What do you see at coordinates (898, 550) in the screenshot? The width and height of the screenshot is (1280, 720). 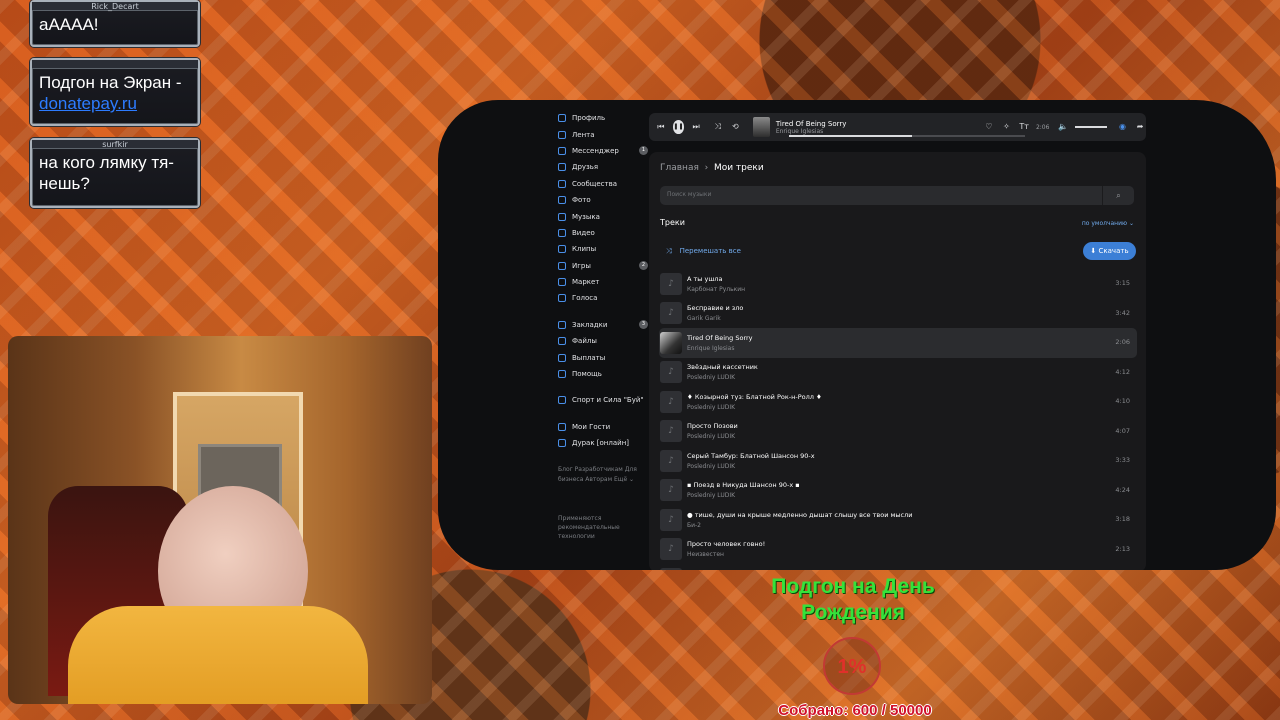 I see `track-row: ♪ Просто человек говно! Неизвестен 2:13` at bounding box center [898, 550].